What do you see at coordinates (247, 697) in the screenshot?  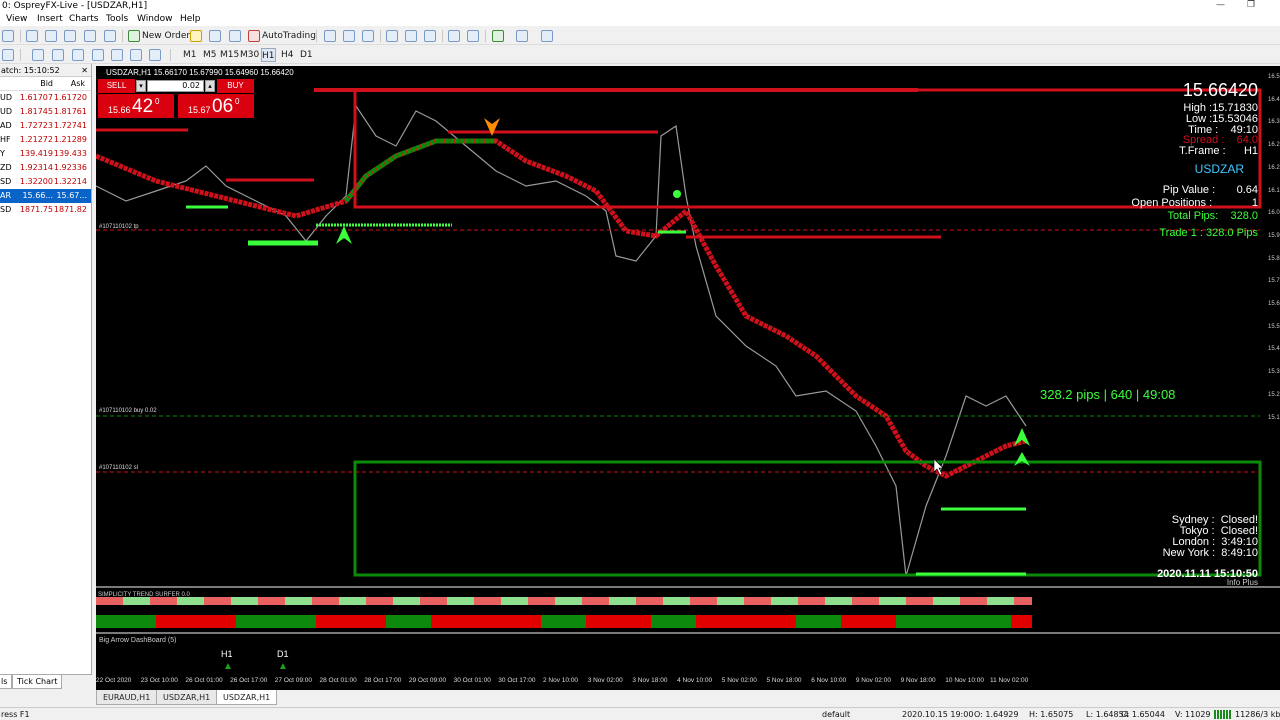 I see `tab-usdzar-h1-active: USDZAR,H1` at bounding box center [247, 697].